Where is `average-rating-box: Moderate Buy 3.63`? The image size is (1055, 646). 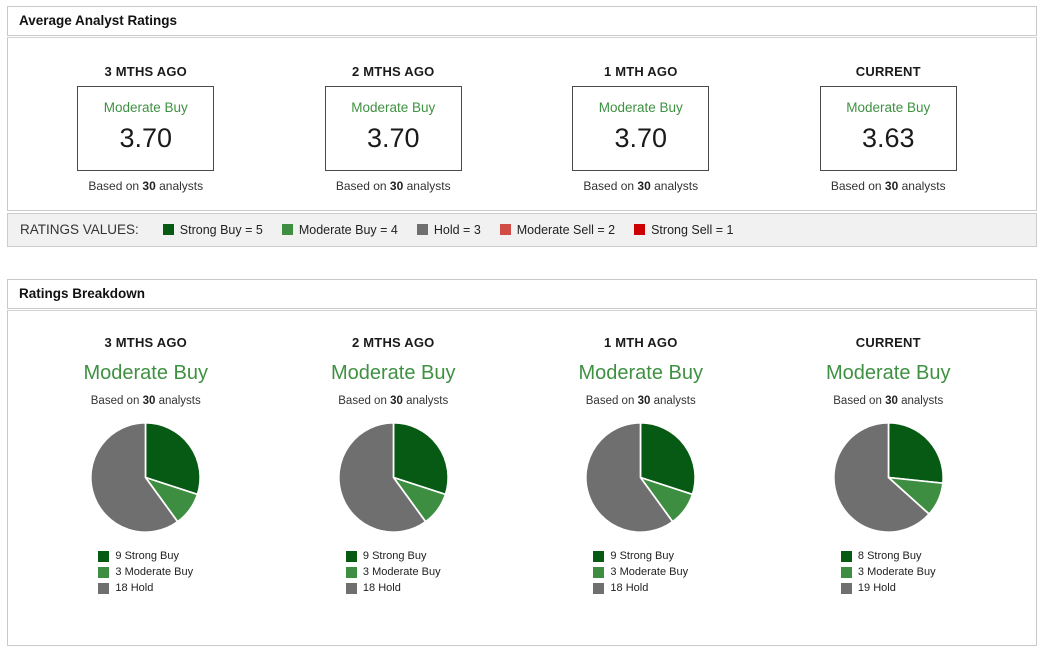 average-rating-box: Moderate Buy 3.63 is located at coordinates (888, 128).